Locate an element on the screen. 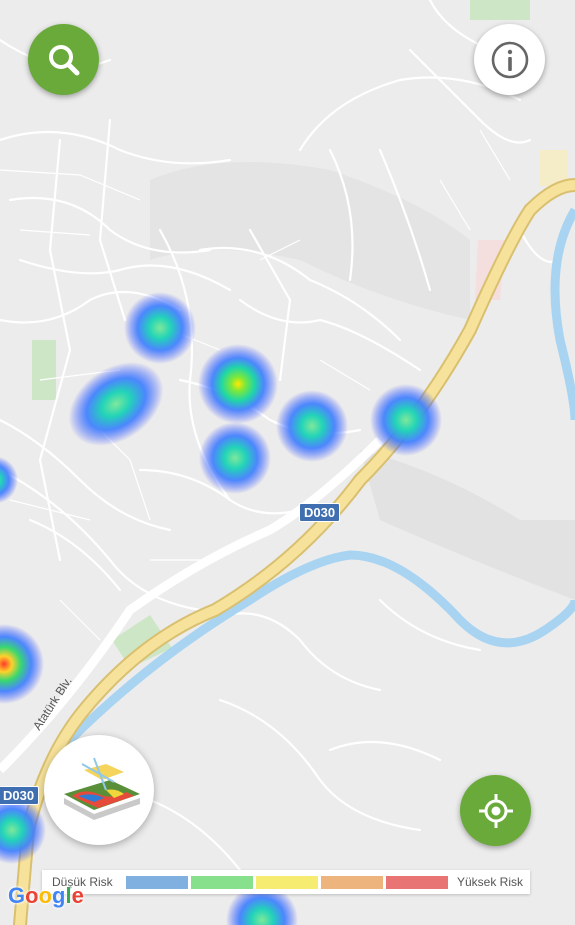 Image resolution: width=575 pixels, height=925 pixels. info-icon is located at coordinates (509, 59).